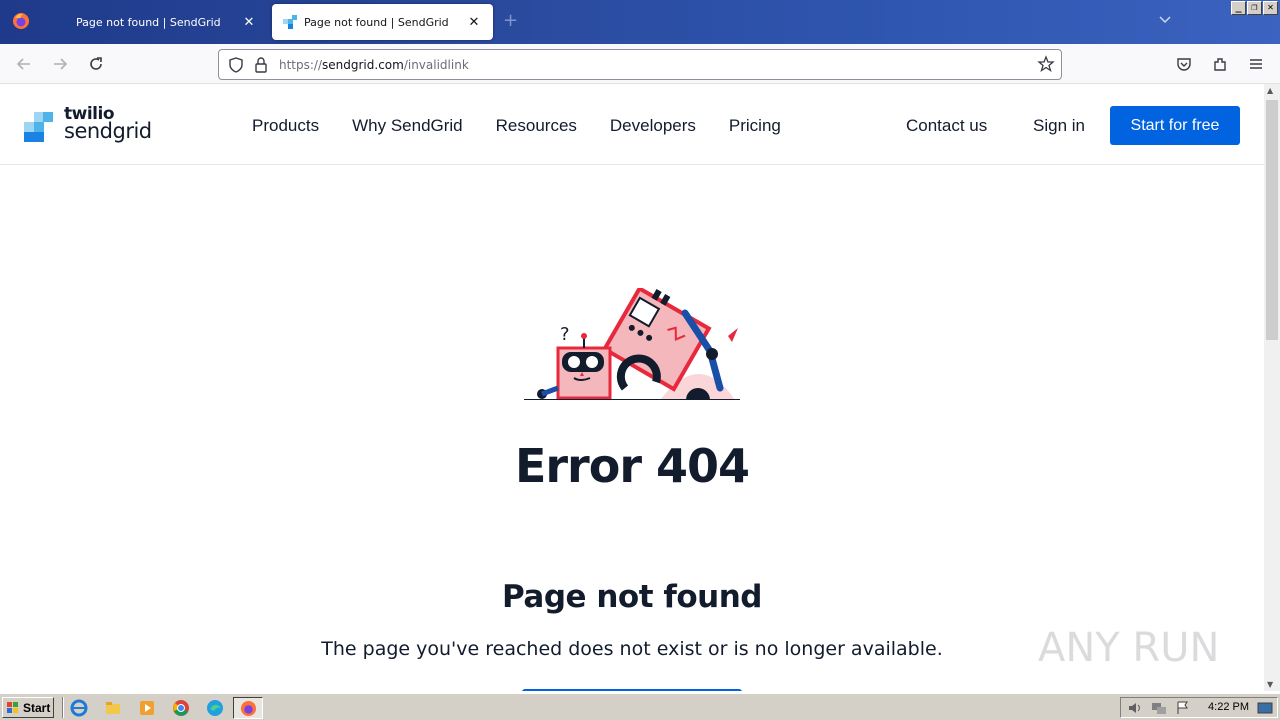 The image size is (1280, 720). Describe the element at coordinates (1272, 220) in the screenshot. I see `scrollbar-thumb` at that location.